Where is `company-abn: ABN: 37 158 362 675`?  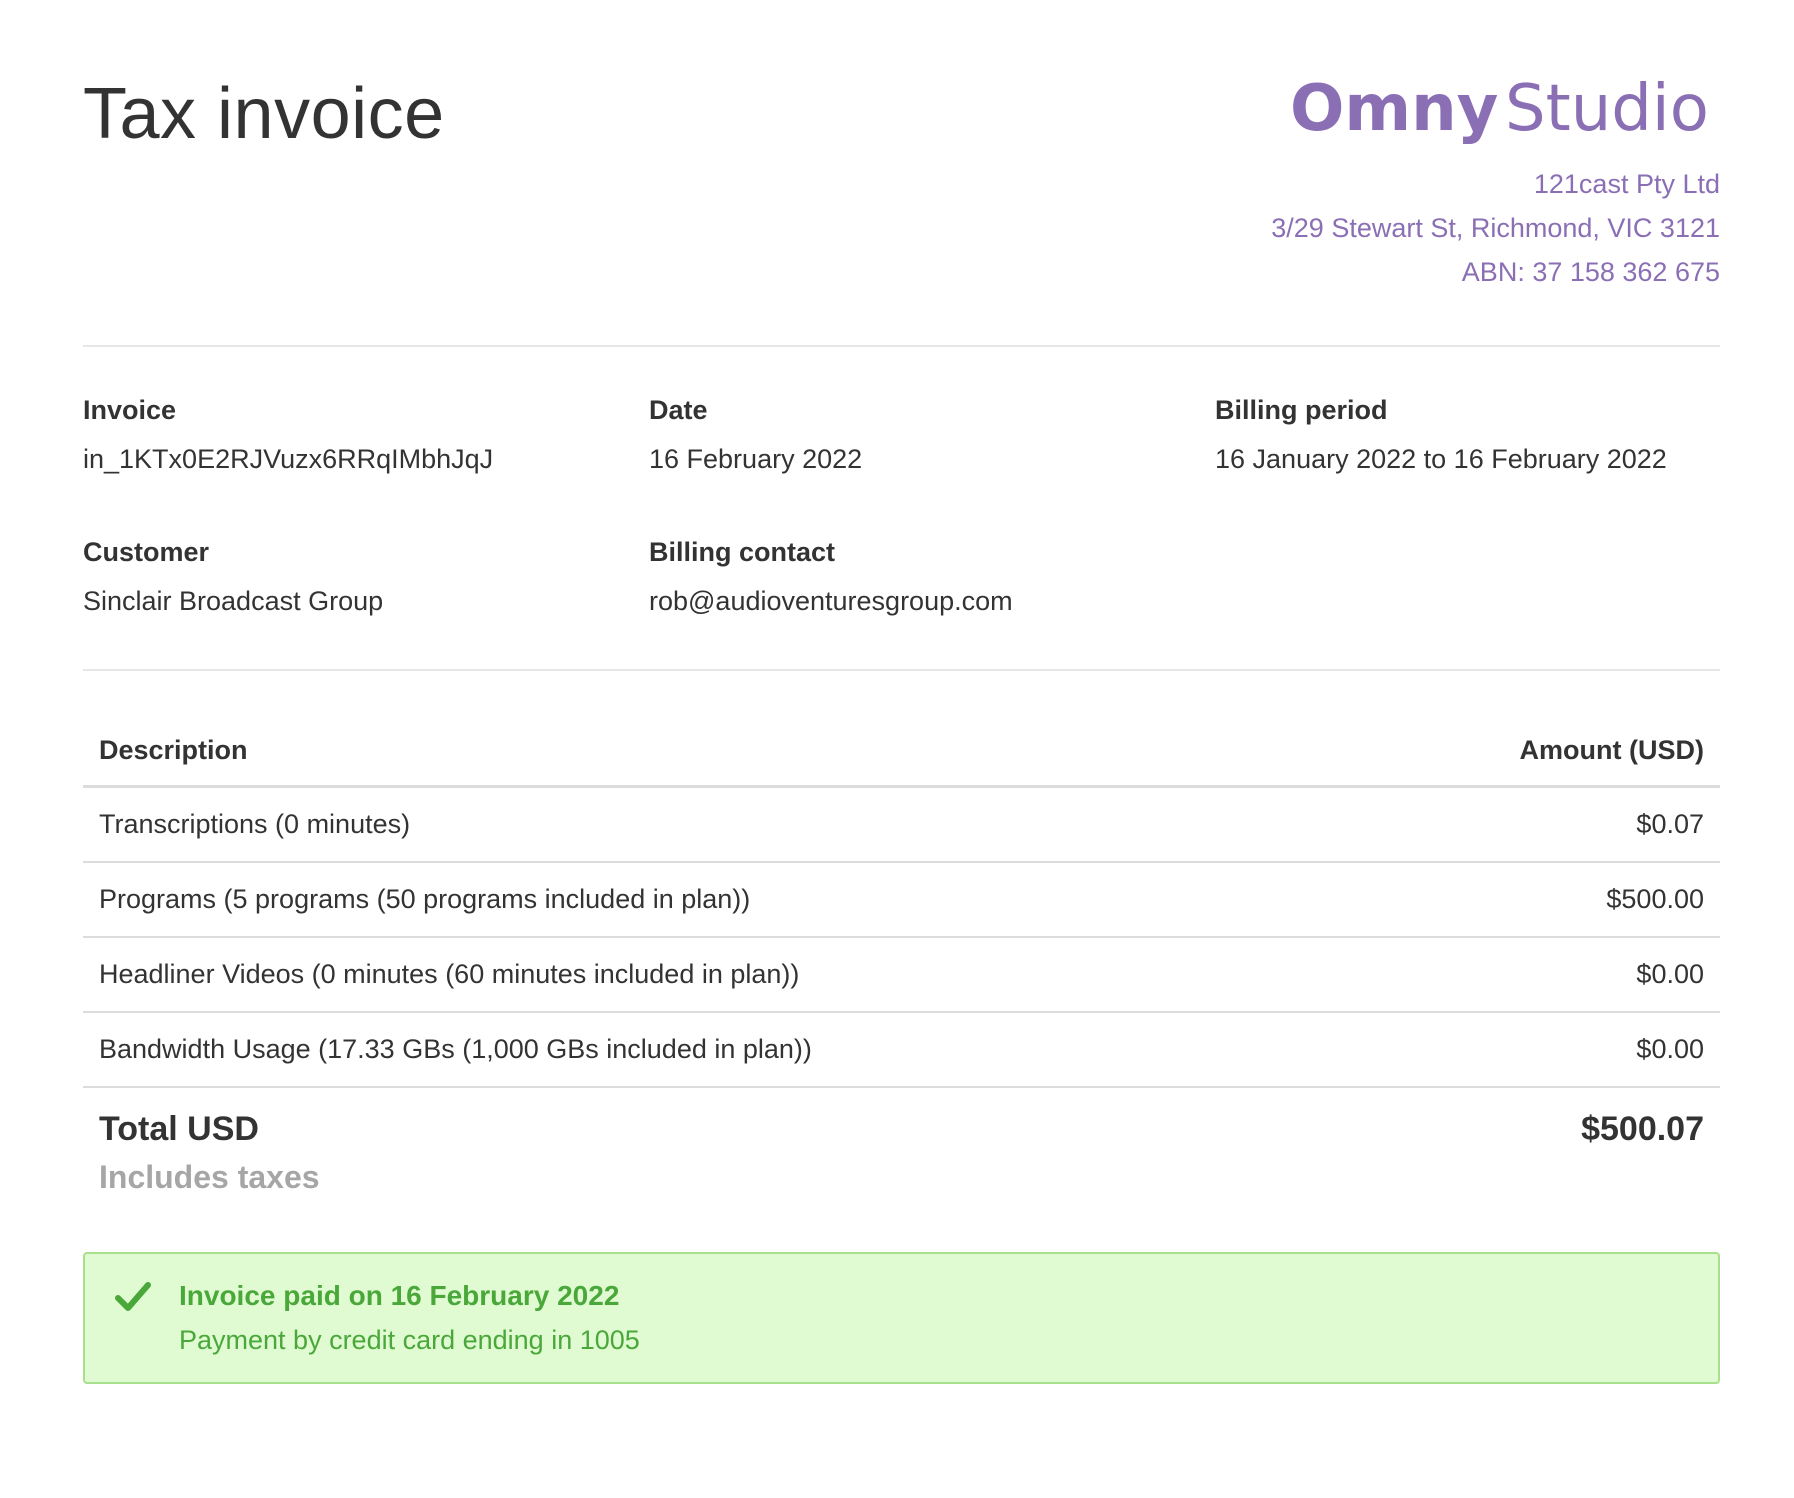
company-abn: ABN: 37 158 362 675 is located at coordinates (1590, 272).